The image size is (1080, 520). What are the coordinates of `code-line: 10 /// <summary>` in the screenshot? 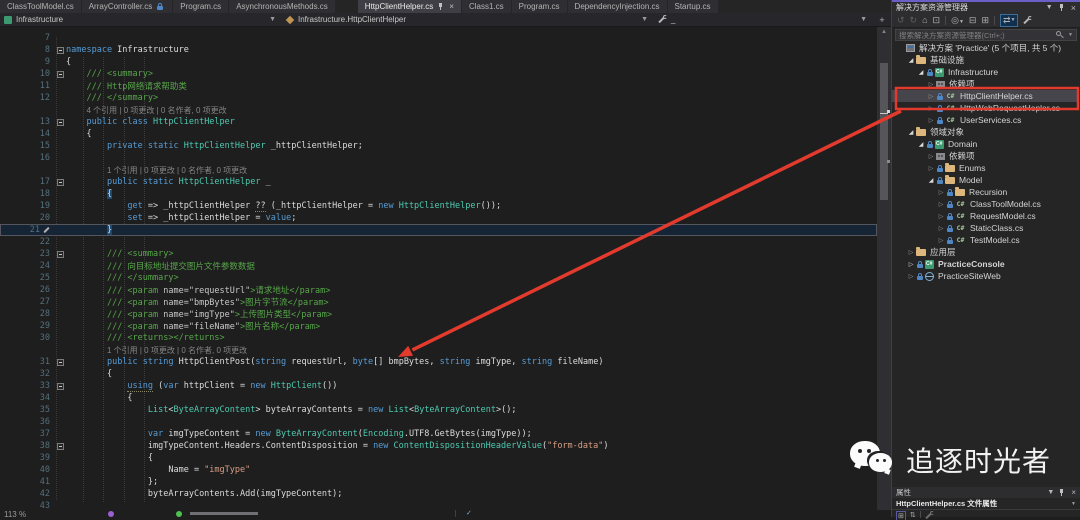 It's located at (438, 74).